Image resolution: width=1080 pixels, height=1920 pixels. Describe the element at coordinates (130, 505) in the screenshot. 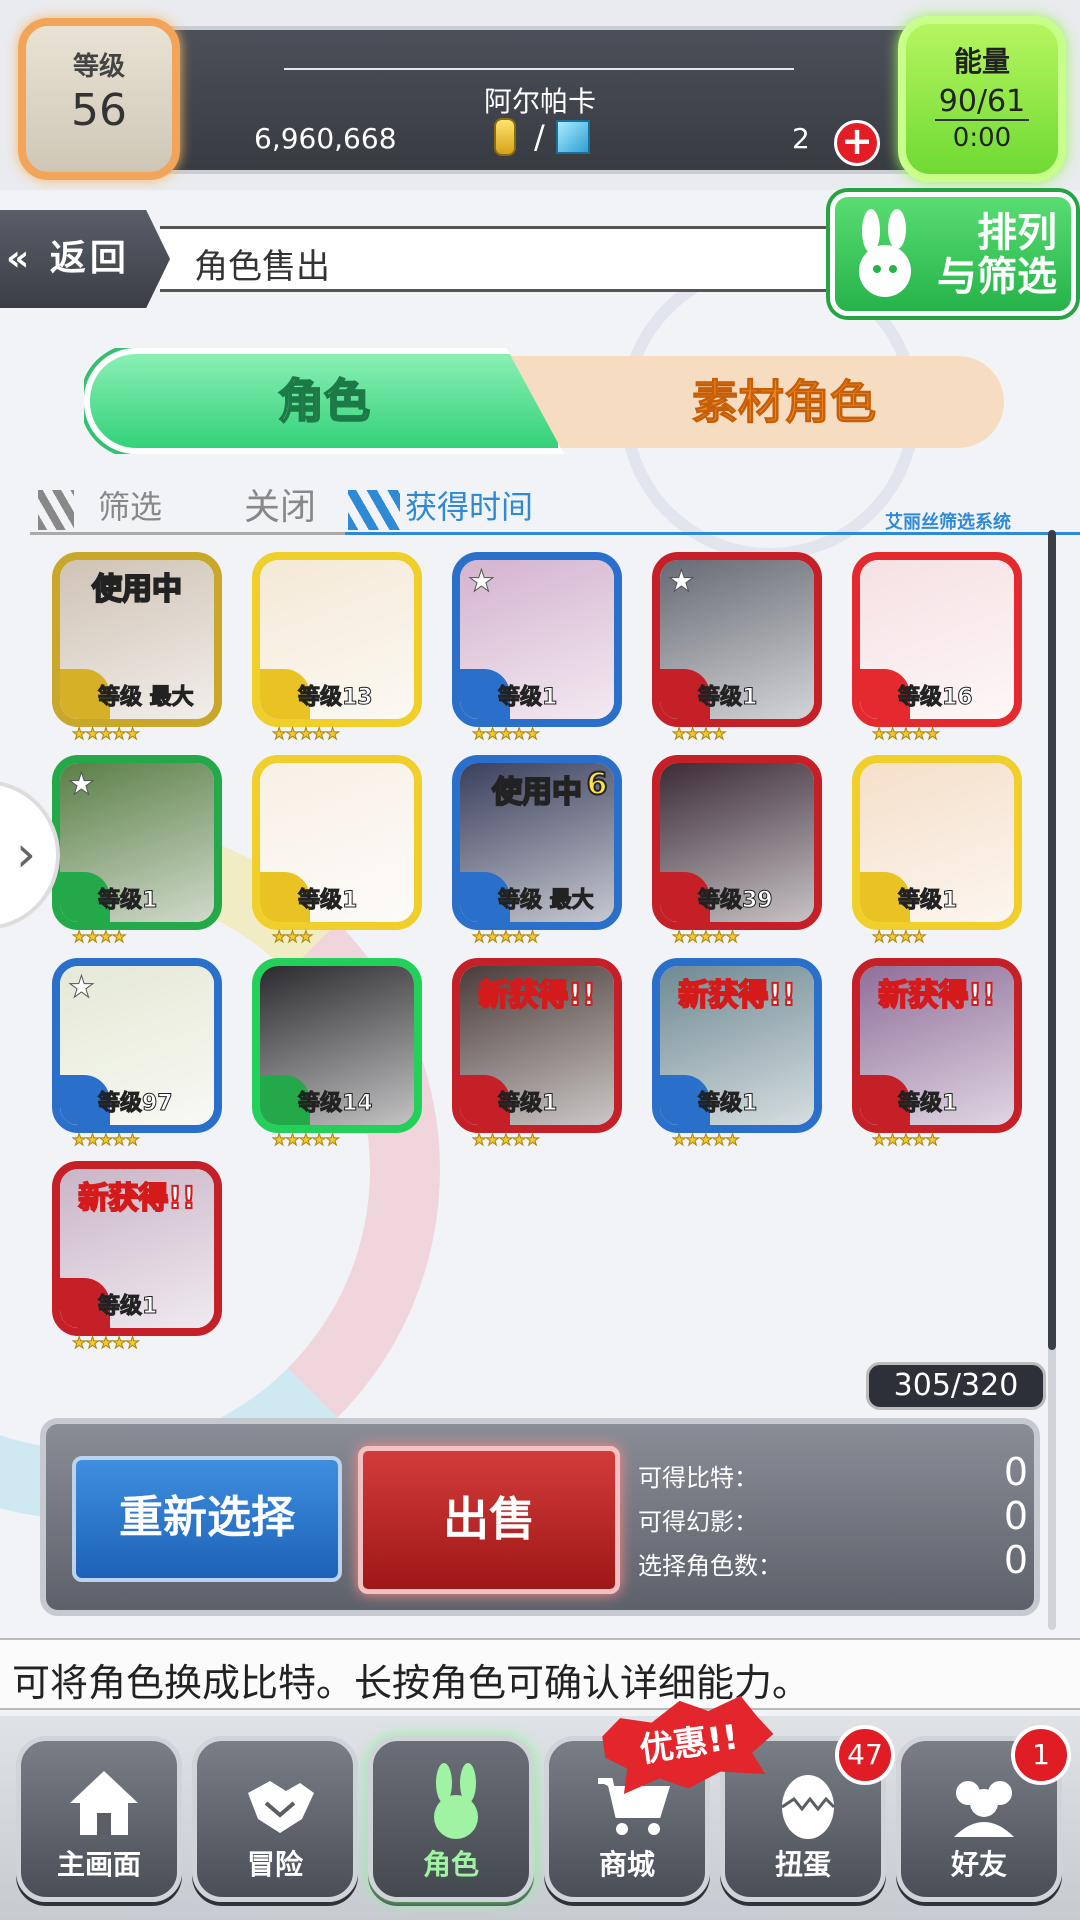

I see `filter-label: 筛选` at that location.